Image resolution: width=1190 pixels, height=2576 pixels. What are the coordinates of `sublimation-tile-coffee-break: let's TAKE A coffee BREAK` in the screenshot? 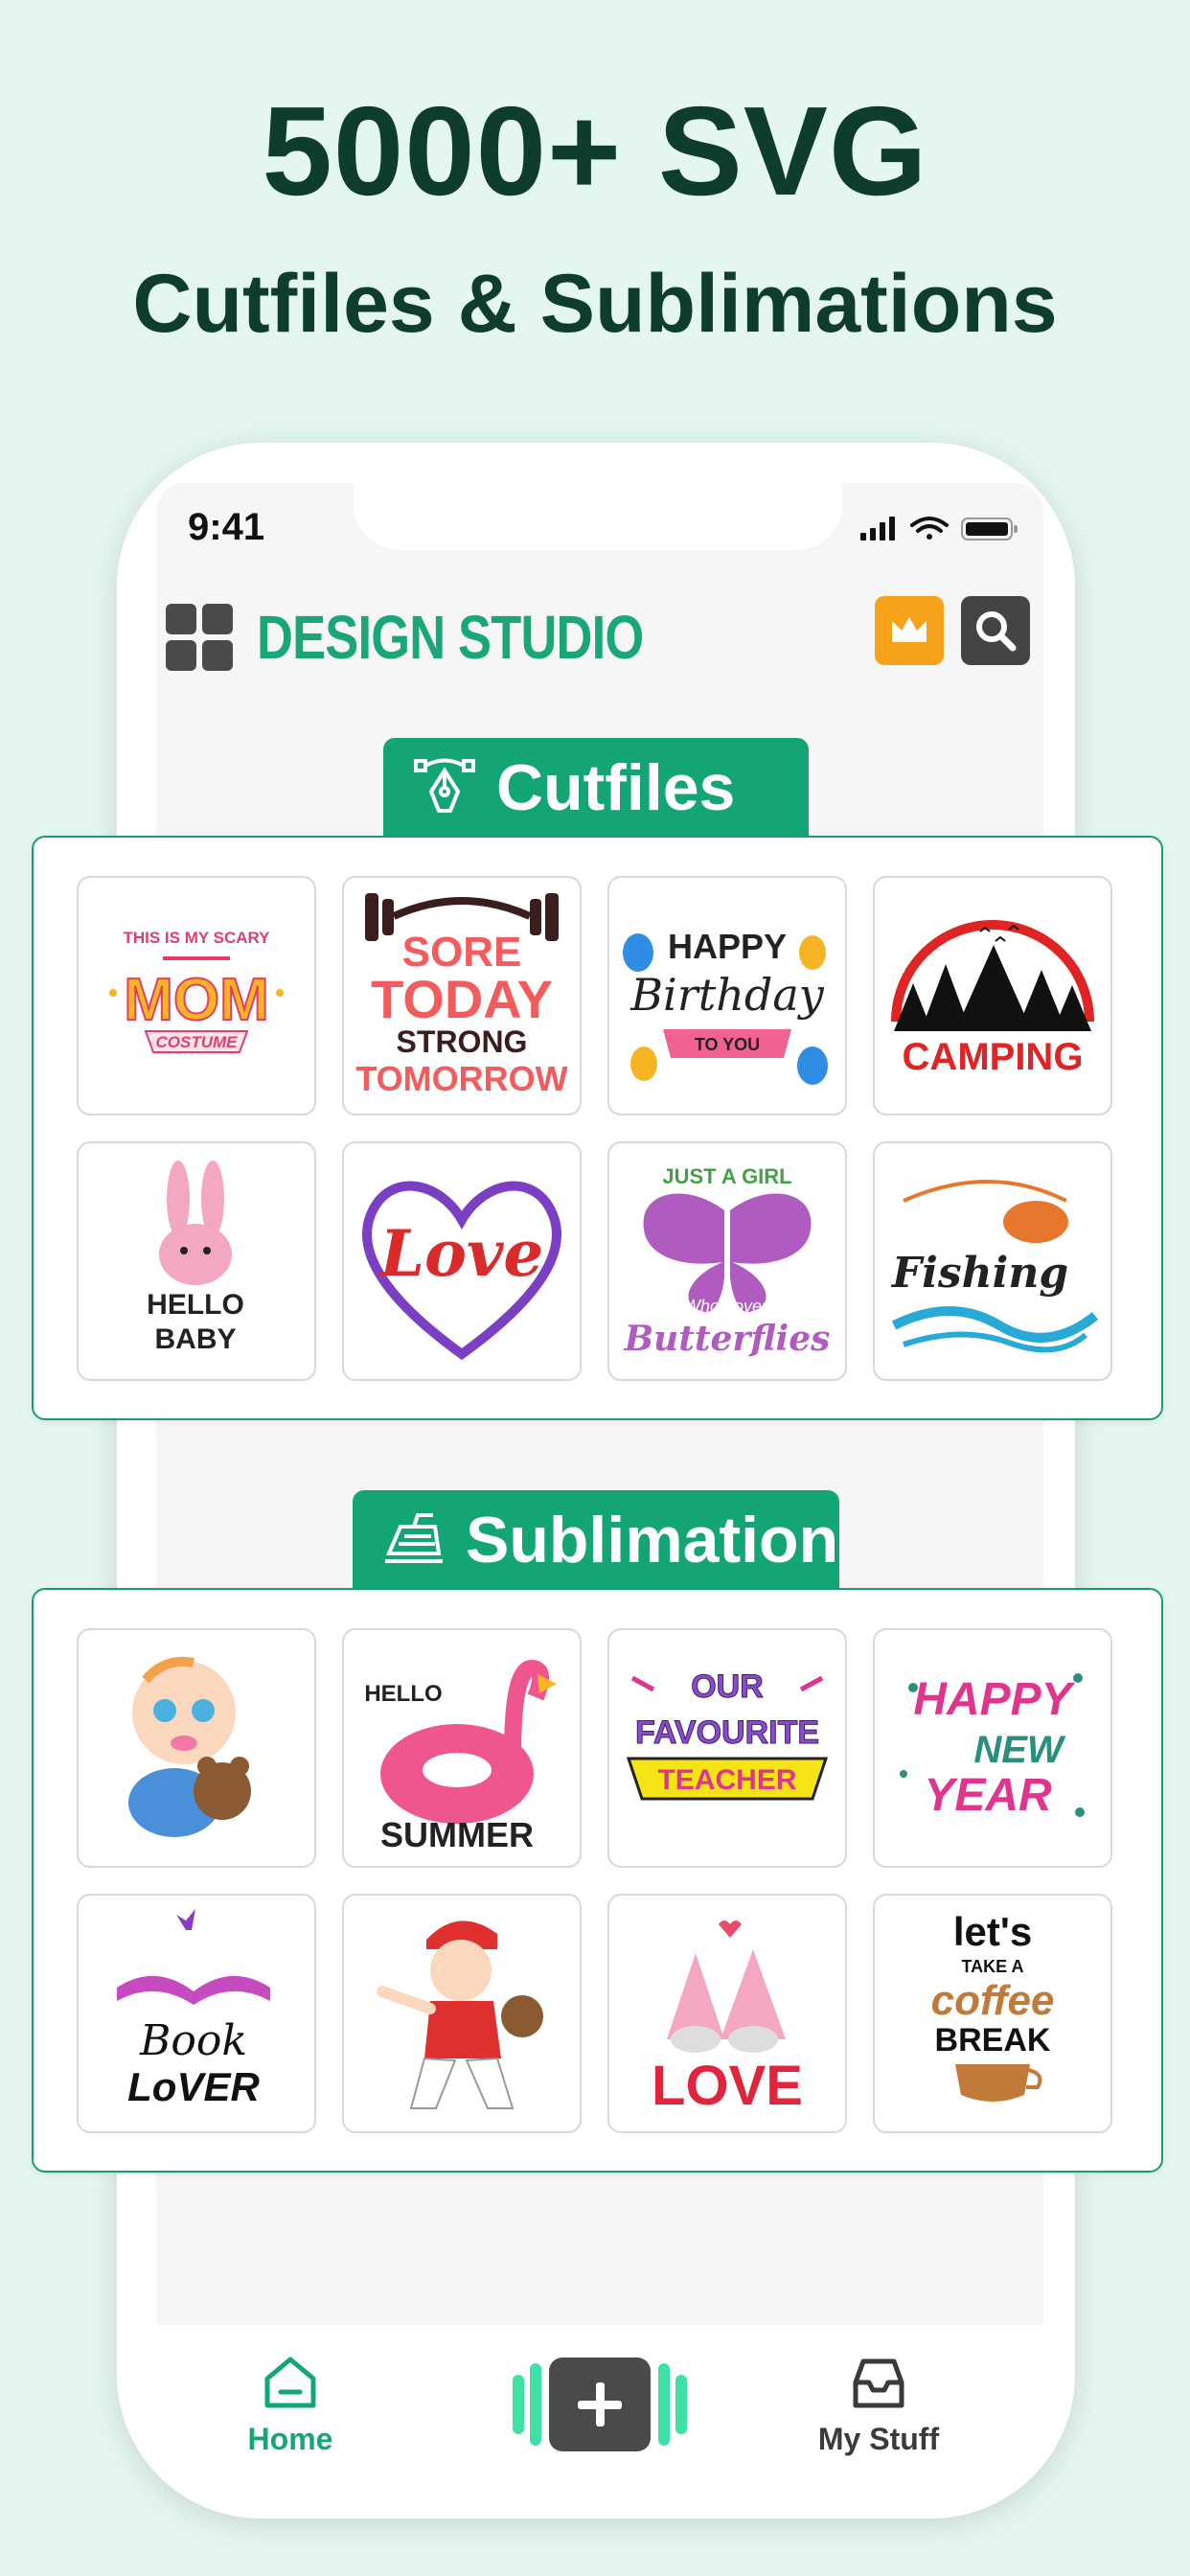 It's located at (992, 2013).